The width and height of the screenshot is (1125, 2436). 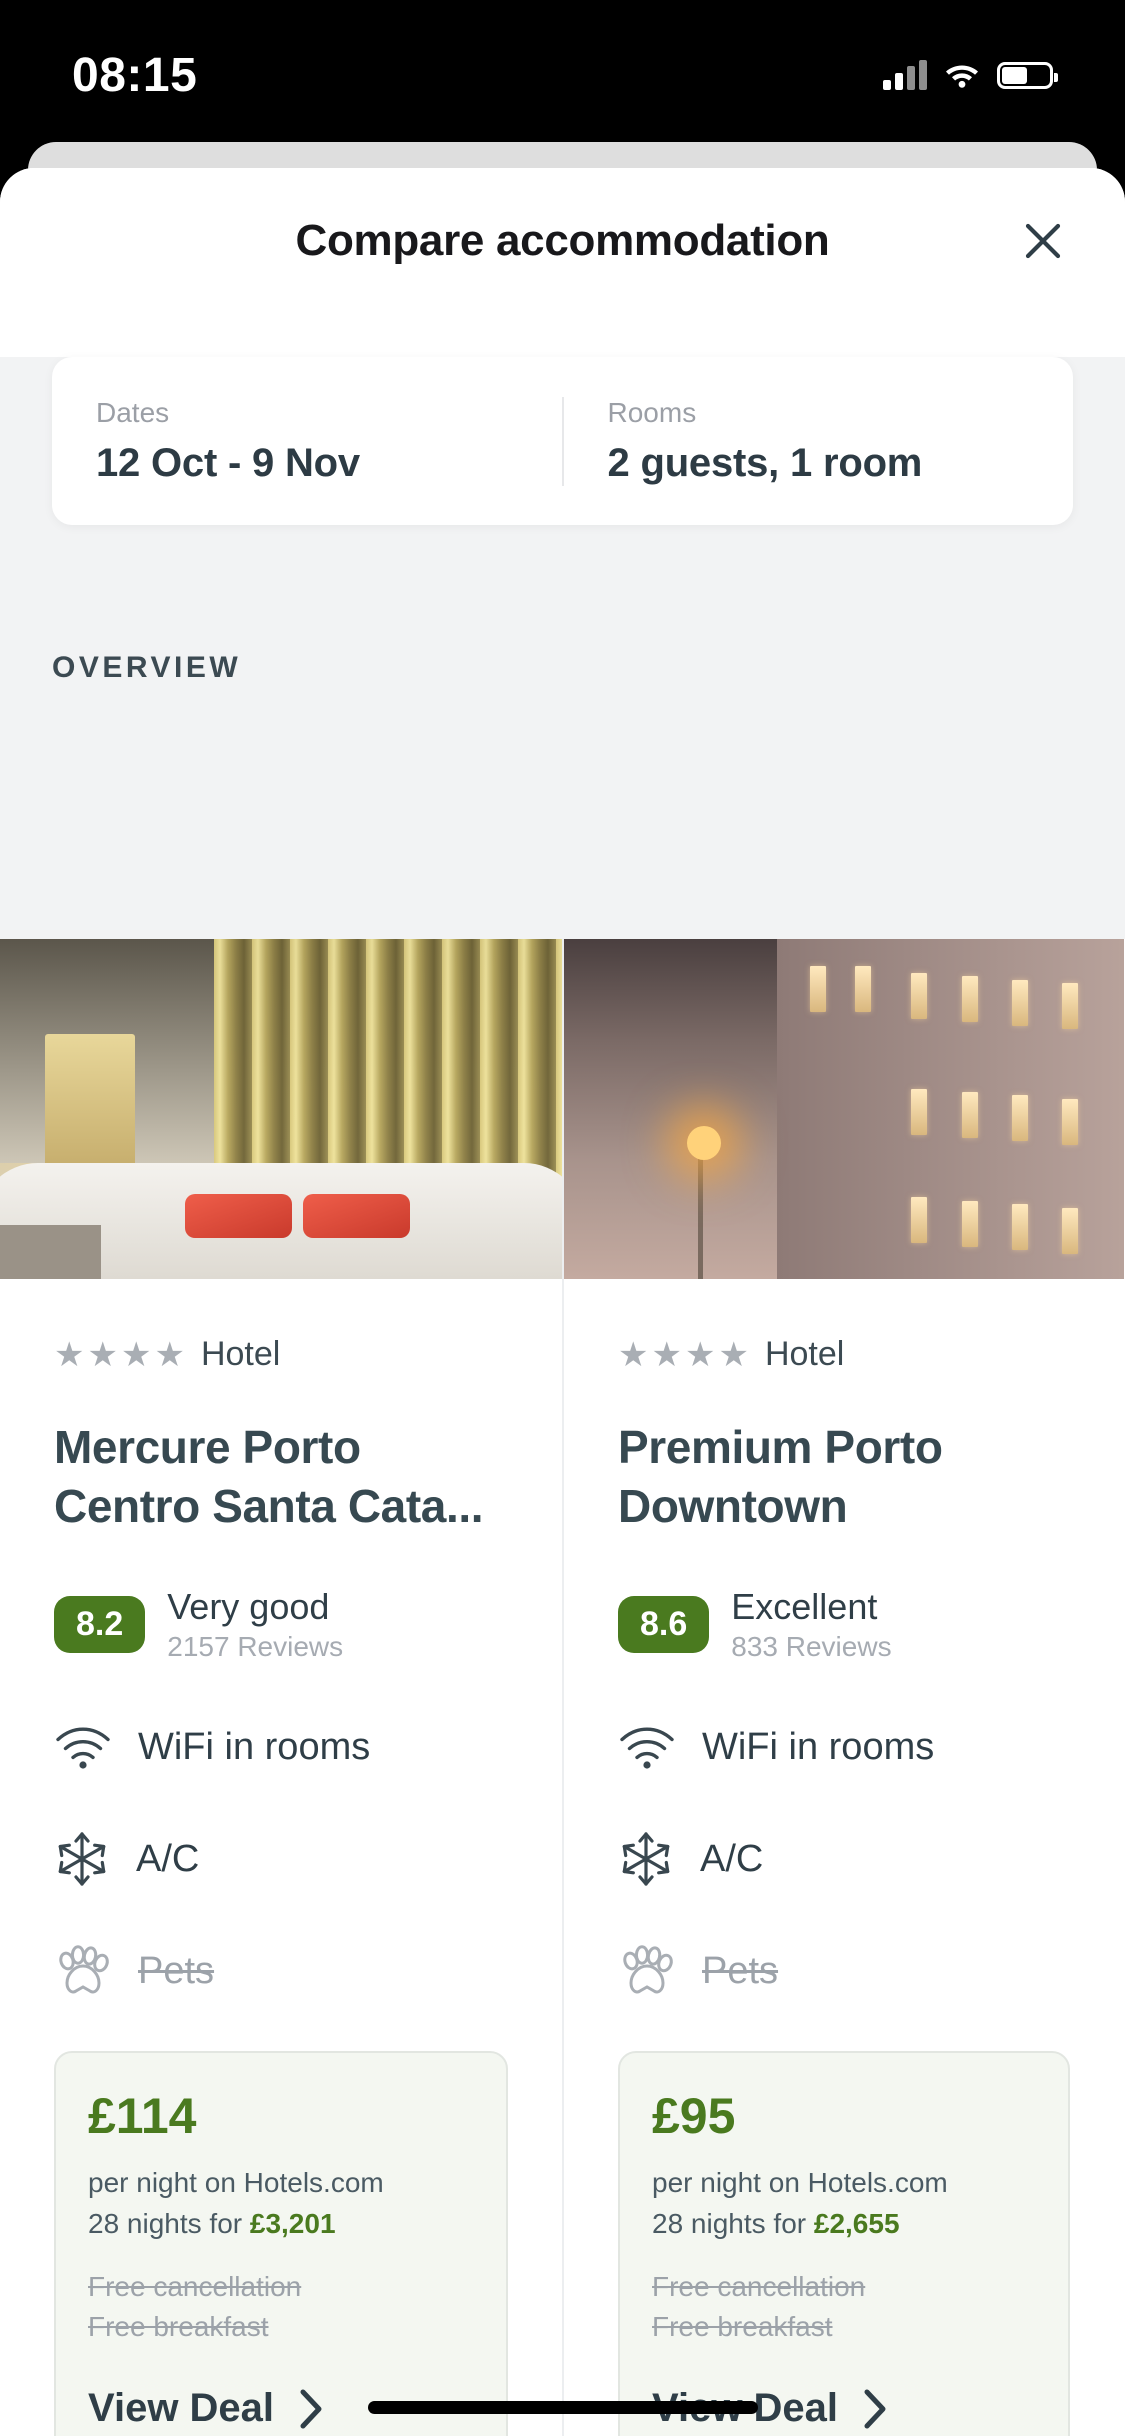 What do you see at coordinates (844, 2307) in the screenshot?
I see `perks-list-1: Free cancellation Free breakfast` at bounding box center [844, 2307].